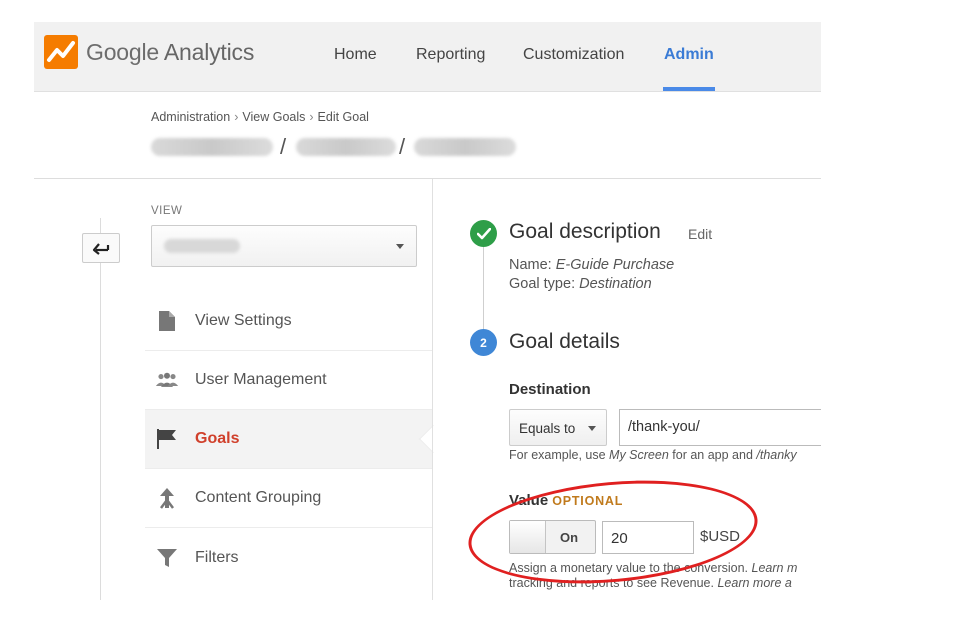  What do you see at coordinates (483, 289) in the screenshot?
I see `step-connector` at bounding box center [483, 289].